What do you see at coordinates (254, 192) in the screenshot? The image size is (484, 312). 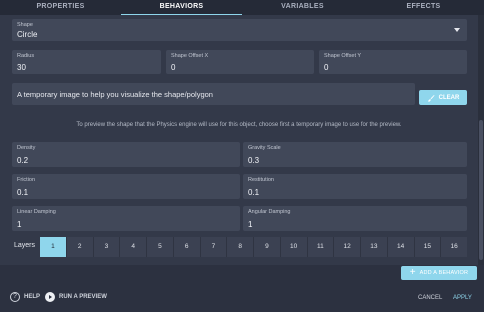 I see `restitution-value: 0.1` at bounding box center [254, 192].